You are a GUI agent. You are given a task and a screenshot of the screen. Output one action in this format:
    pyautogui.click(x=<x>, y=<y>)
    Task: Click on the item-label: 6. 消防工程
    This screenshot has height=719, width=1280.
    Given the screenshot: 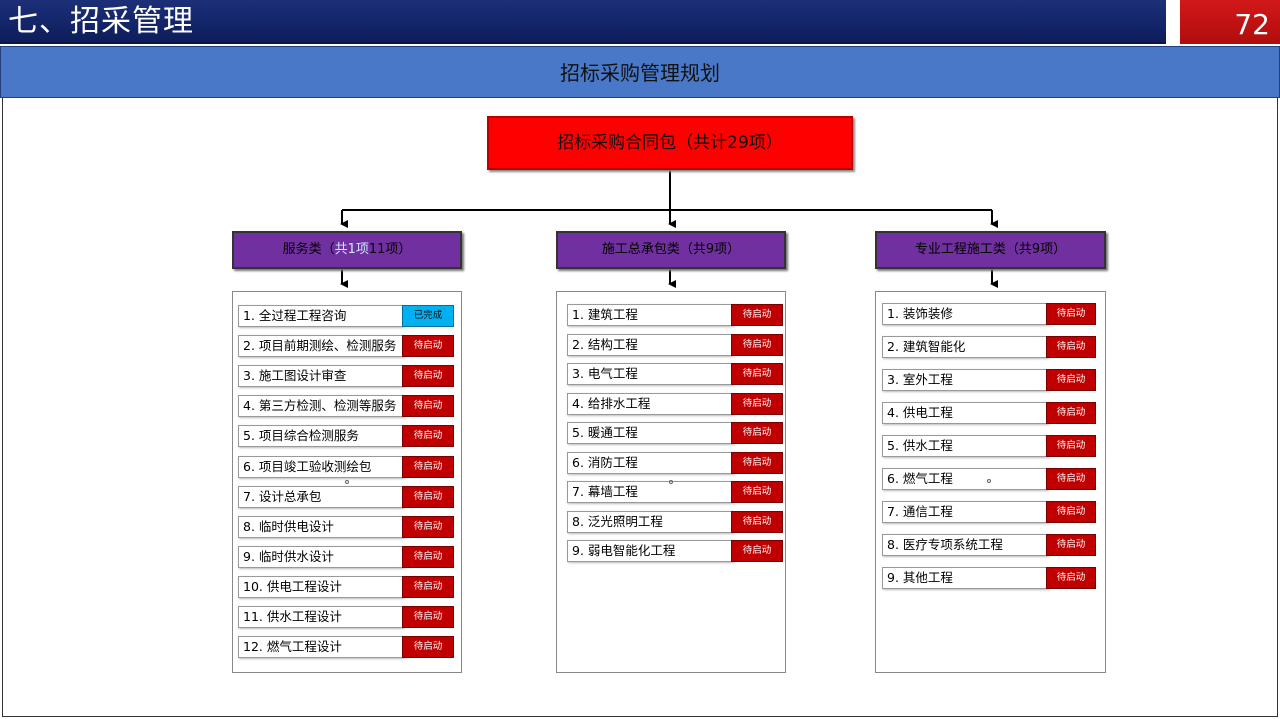 What is the action you would take?
    pyautogui.click(x=650, y=463)
    